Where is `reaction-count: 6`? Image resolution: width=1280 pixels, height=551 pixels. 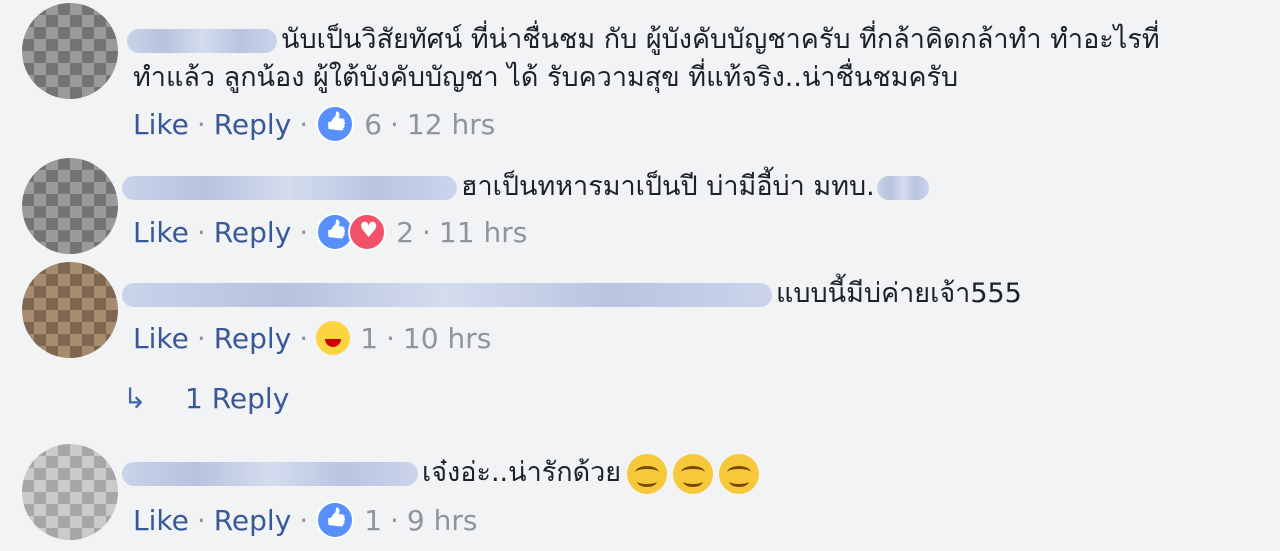 reaction-count: 6 is located at coordinates (373, 124).